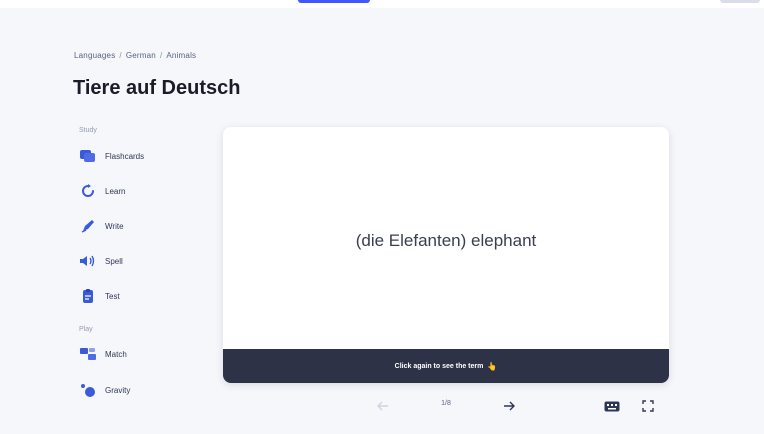  Describe the element at coordinates (125, 156) in the screenshot. I see `mode-label-flashcards: Flashcards` at that location.